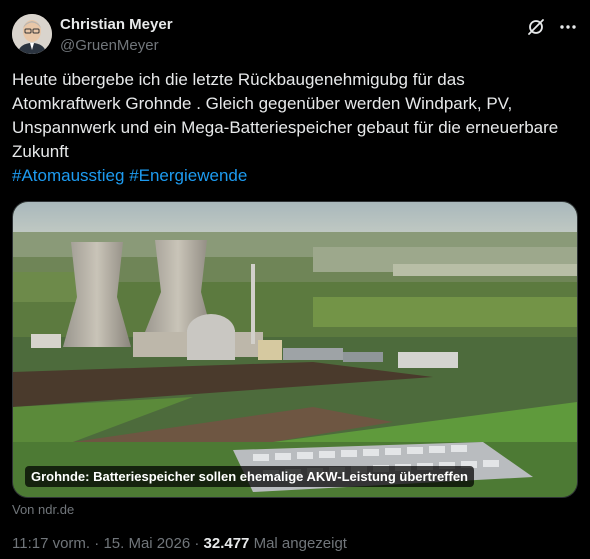 The image size is (590, 559). I want to click on hashtag-atomausstieg: #Atomausstieg, so click(68, 175).